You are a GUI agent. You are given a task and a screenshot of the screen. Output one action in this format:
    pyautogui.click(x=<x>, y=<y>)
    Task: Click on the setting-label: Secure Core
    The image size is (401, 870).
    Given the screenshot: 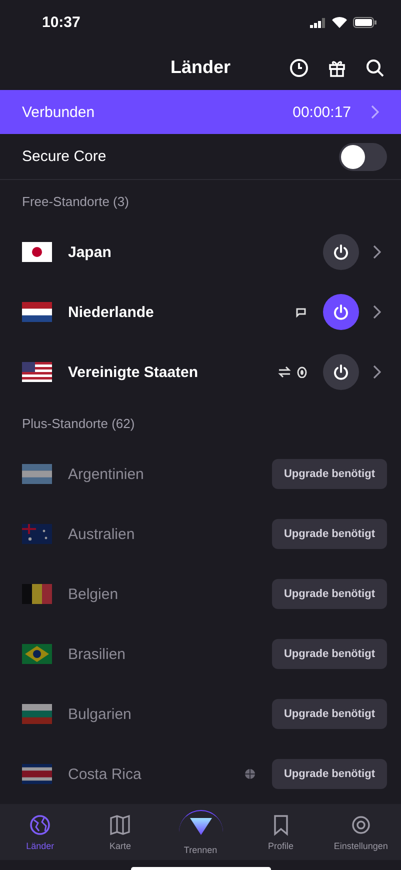 What is the action you would take?
    pyautogui.click(x=64, y=156)
    